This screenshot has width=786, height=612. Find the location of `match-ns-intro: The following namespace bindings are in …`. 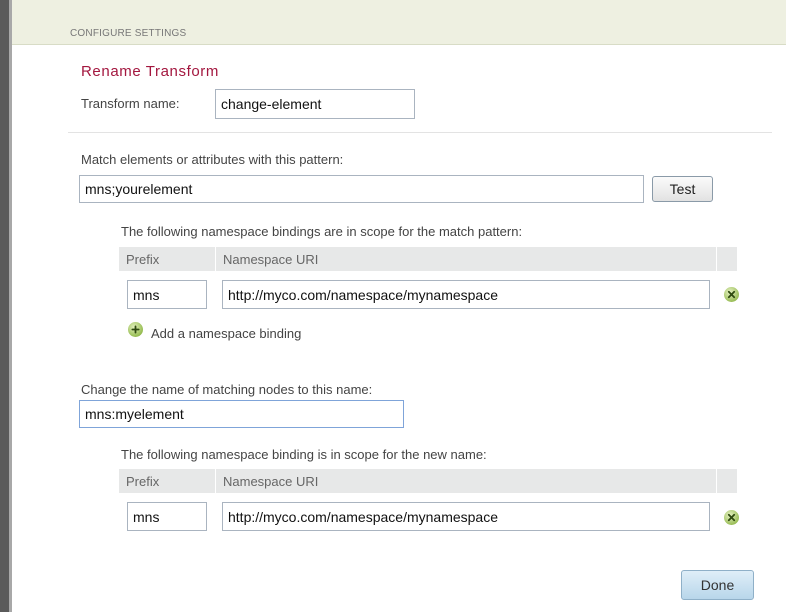

match-ns-intro: The following namespace bindings are in … is located at coordinates (322, 231).